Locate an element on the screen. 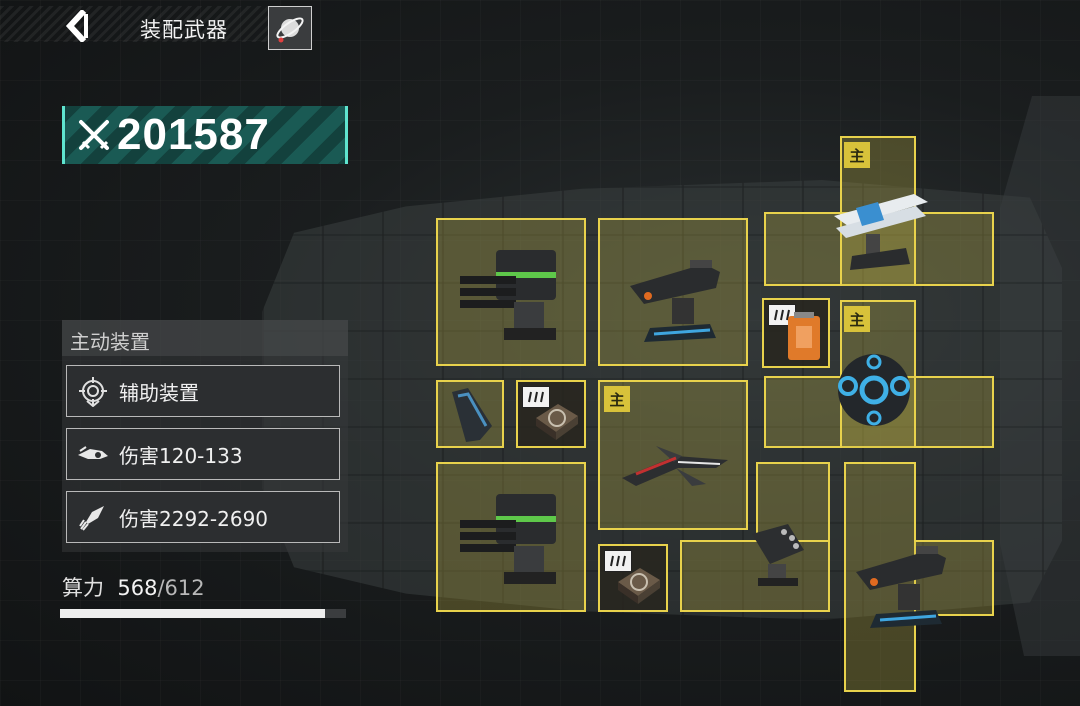  weapon-cell-small-cannon is located at coordinates (470, 414).